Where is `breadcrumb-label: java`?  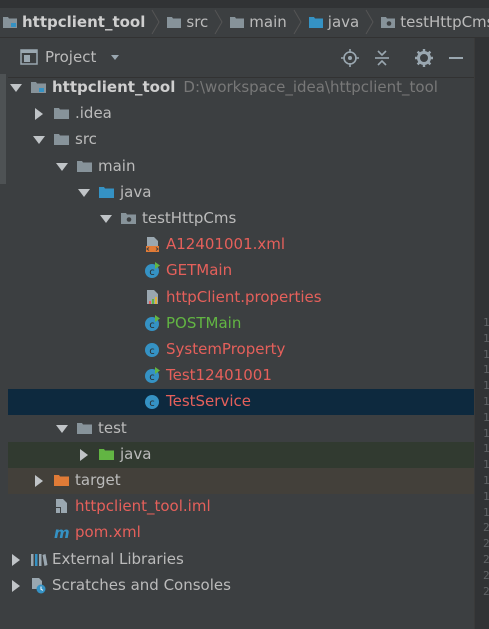
breadcrumb-label: java is located at coordinates (343, 21).